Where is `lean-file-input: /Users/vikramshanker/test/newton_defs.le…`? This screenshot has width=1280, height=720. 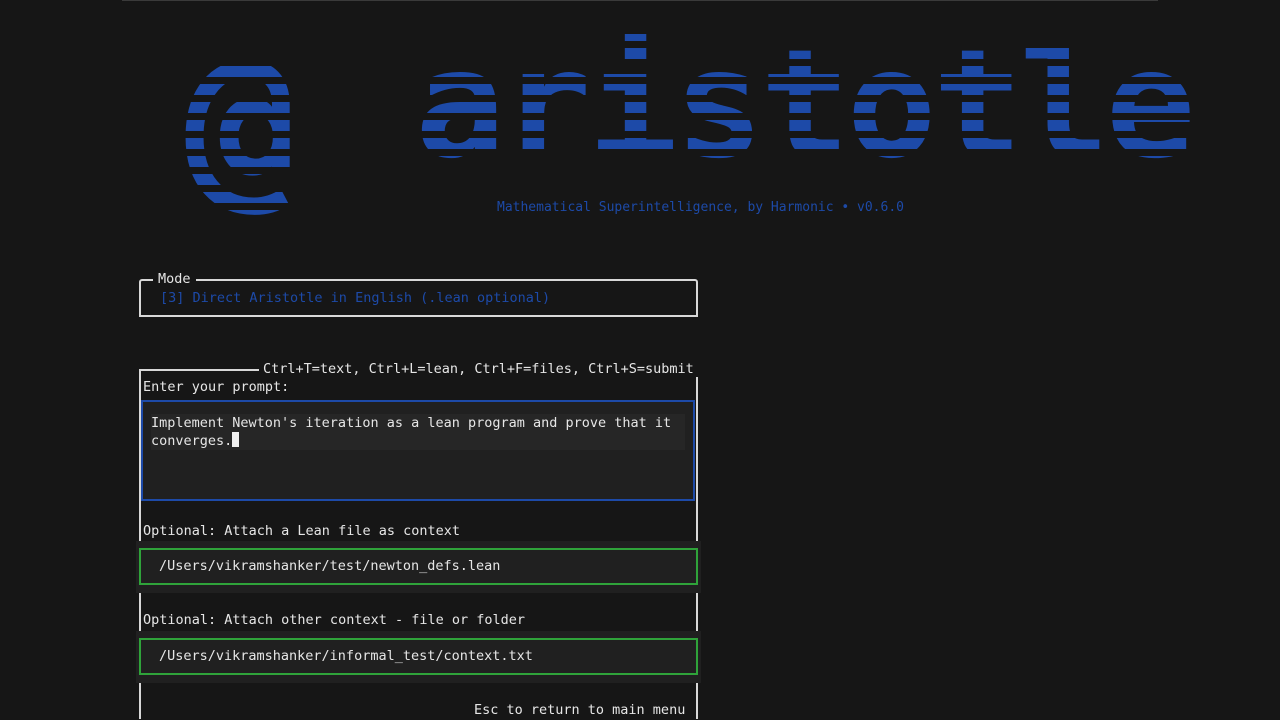
lean-file-input: /Users/vikramshanker/test/newton_defs.le… is located at coordinates (418, 566).